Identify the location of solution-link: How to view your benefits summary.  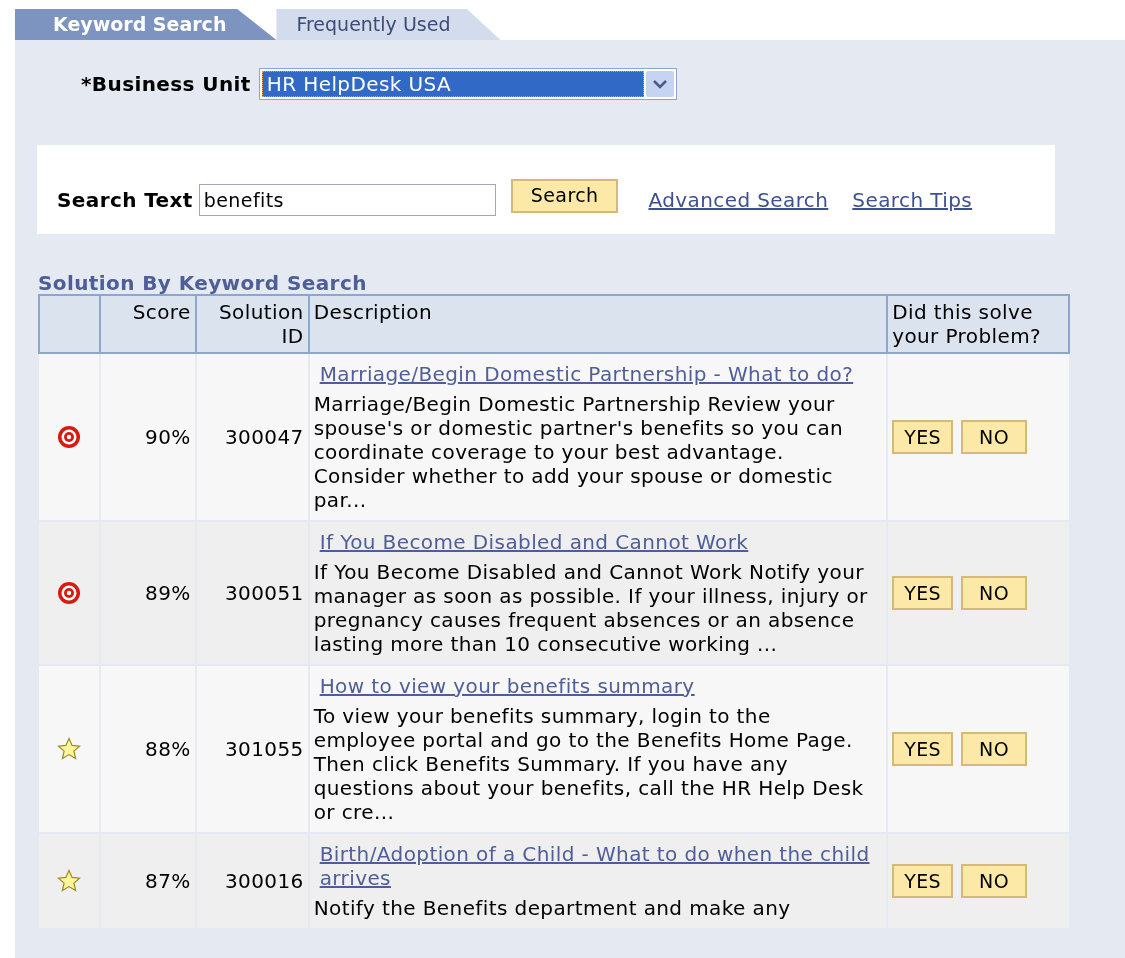
(601, 686).